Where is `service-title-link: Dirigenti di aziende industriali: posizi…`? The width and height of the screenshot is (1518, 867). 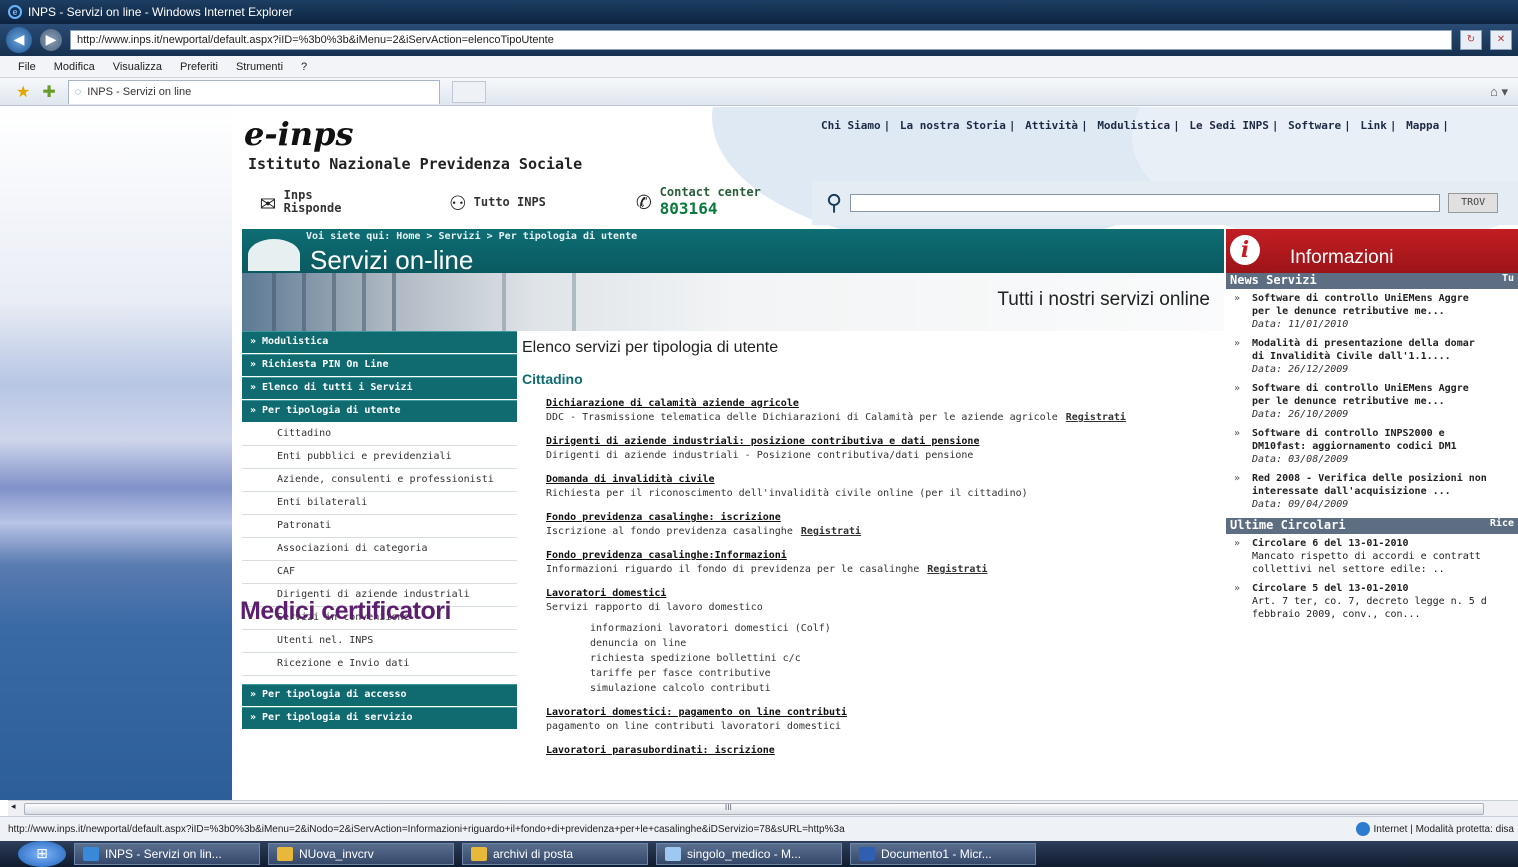 service-title-link: Dirigenti di aziende industriali: posizi… is located at coordinates (884, 442).